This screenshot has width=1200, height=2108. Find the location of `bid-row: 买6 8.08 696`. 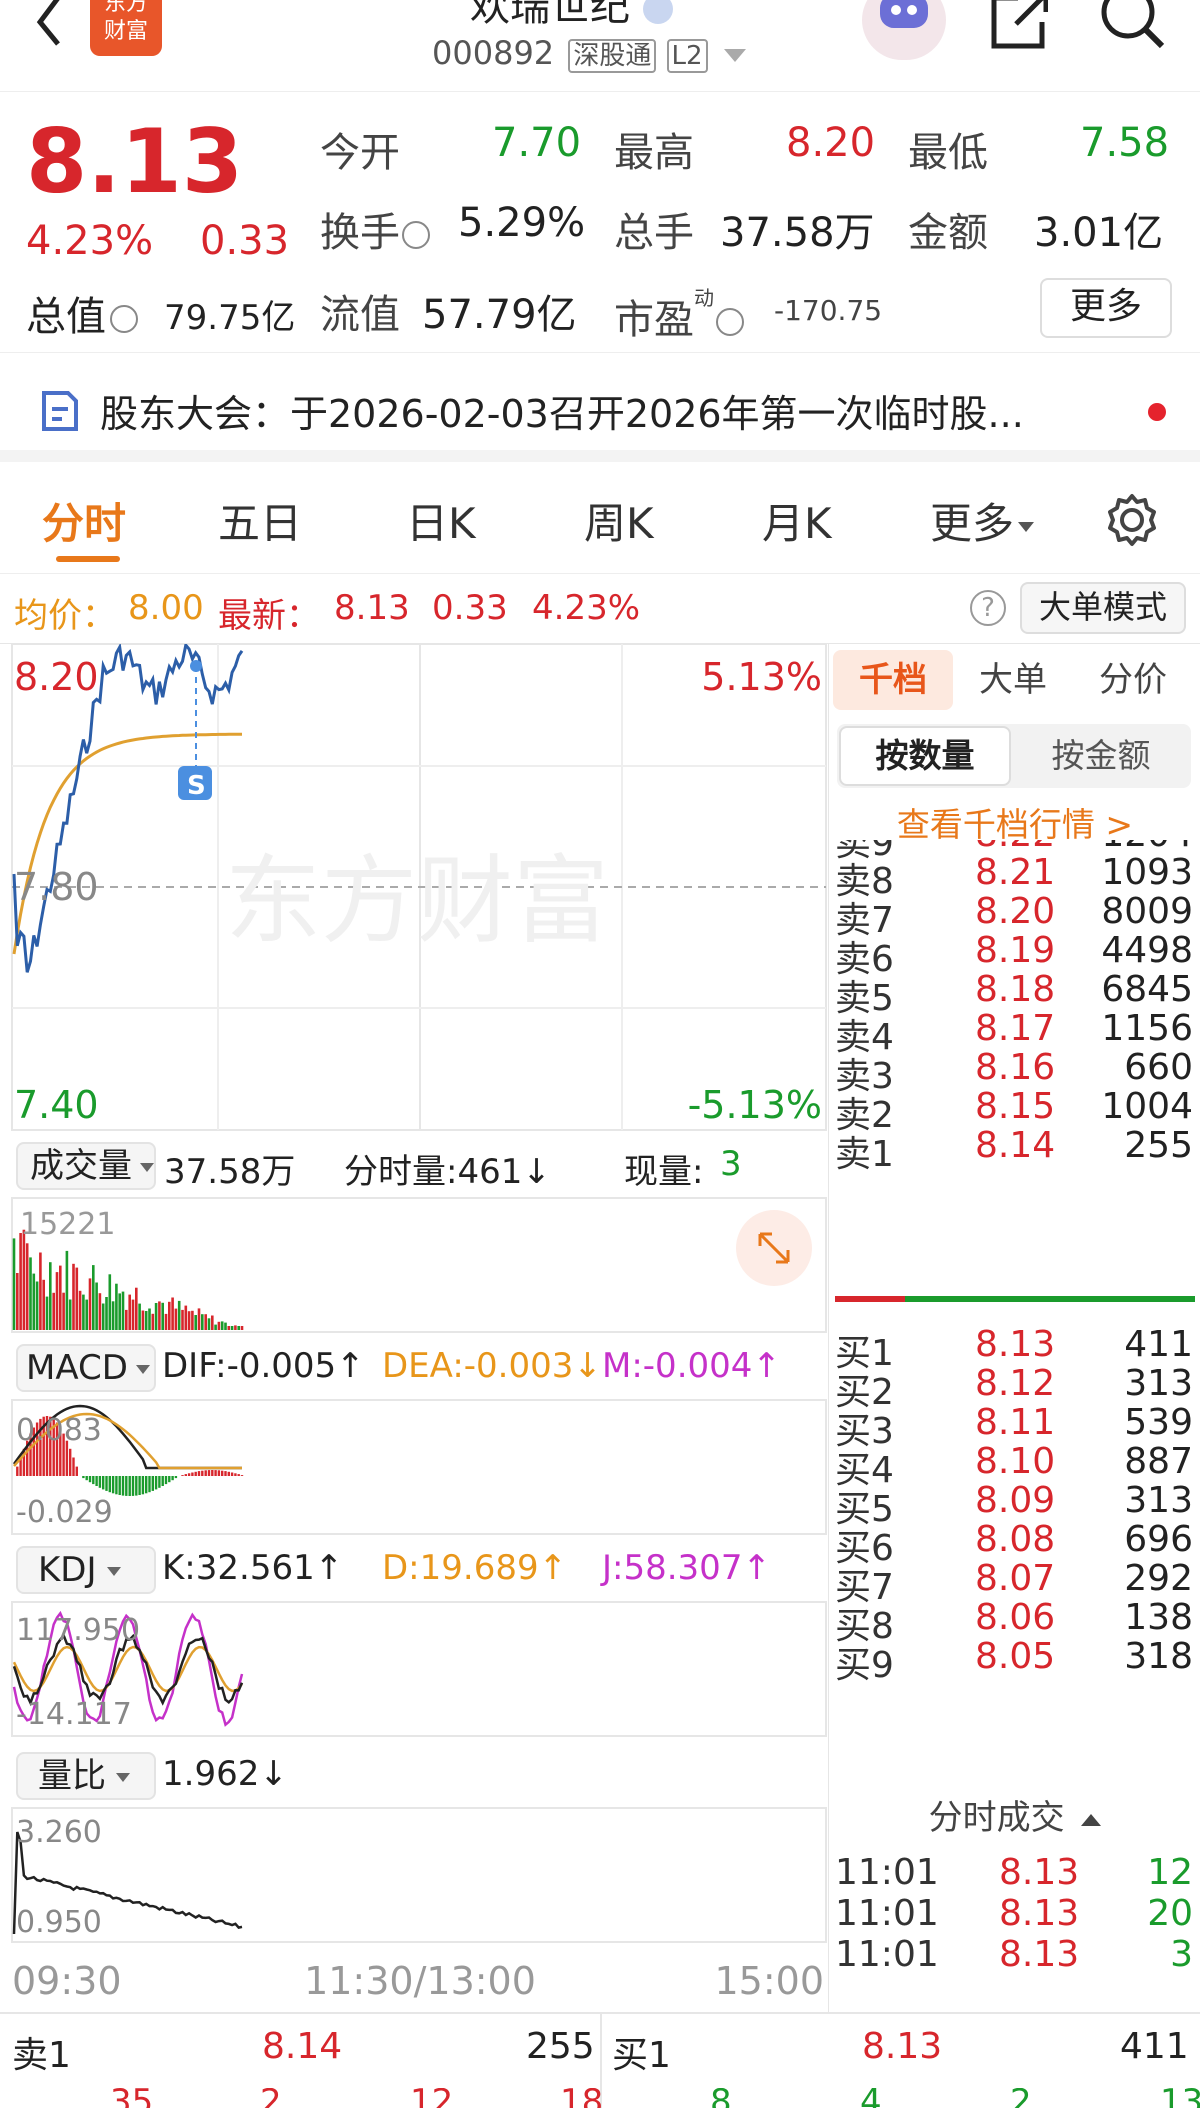

bid-row: 买6 8.08 696 is located at coordinates (1014, 1542).